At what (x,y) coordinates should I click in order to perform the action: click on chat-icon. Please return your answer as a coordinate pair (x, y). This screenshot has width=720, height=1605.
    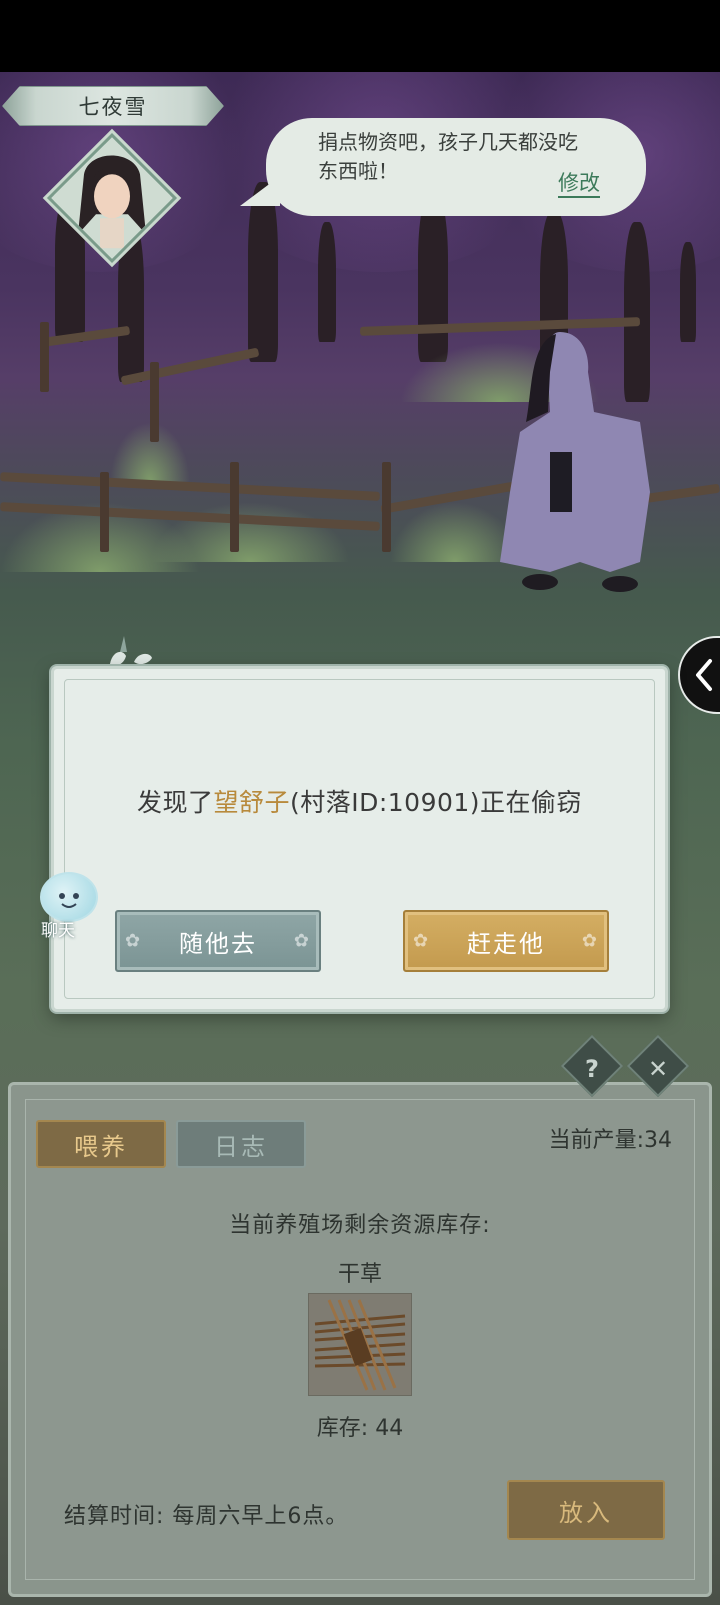
    Looking at the image, I should click on (69, 897).